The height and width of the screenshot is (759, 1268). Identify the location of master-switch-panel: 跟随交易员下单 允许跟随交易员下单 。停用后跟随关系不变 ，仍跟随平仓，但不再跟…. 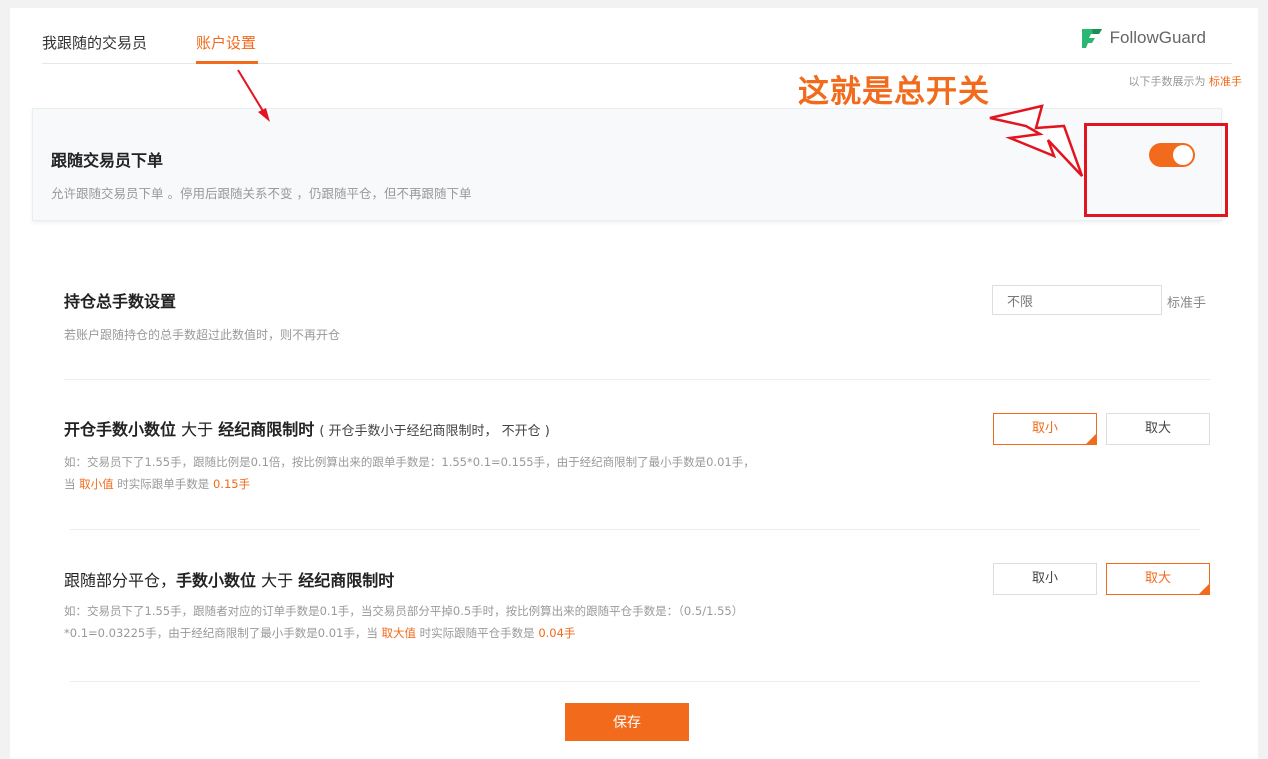
(627, 164).